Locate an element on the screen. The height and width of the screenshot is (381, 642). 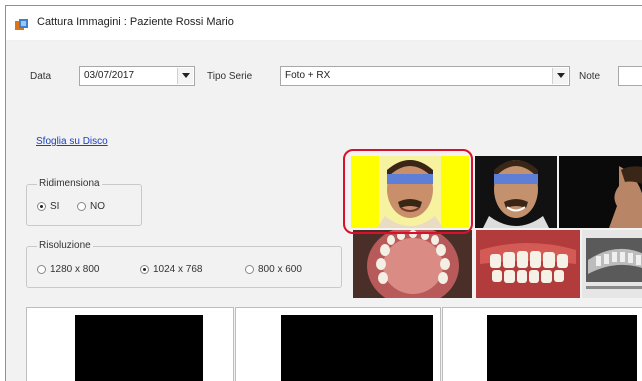
resolution-1024-radio: 1024 x 768 is located at coordinates (171, 269).